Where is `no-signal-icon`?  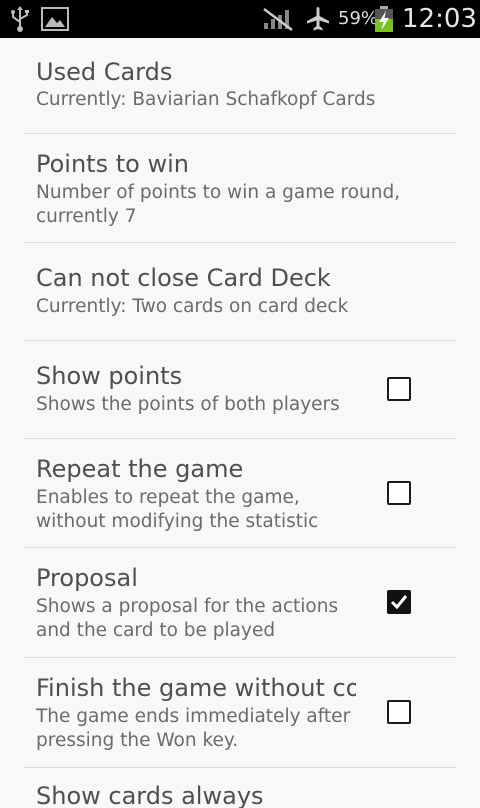 no-signal-icon is located at coordinates (278, 19).